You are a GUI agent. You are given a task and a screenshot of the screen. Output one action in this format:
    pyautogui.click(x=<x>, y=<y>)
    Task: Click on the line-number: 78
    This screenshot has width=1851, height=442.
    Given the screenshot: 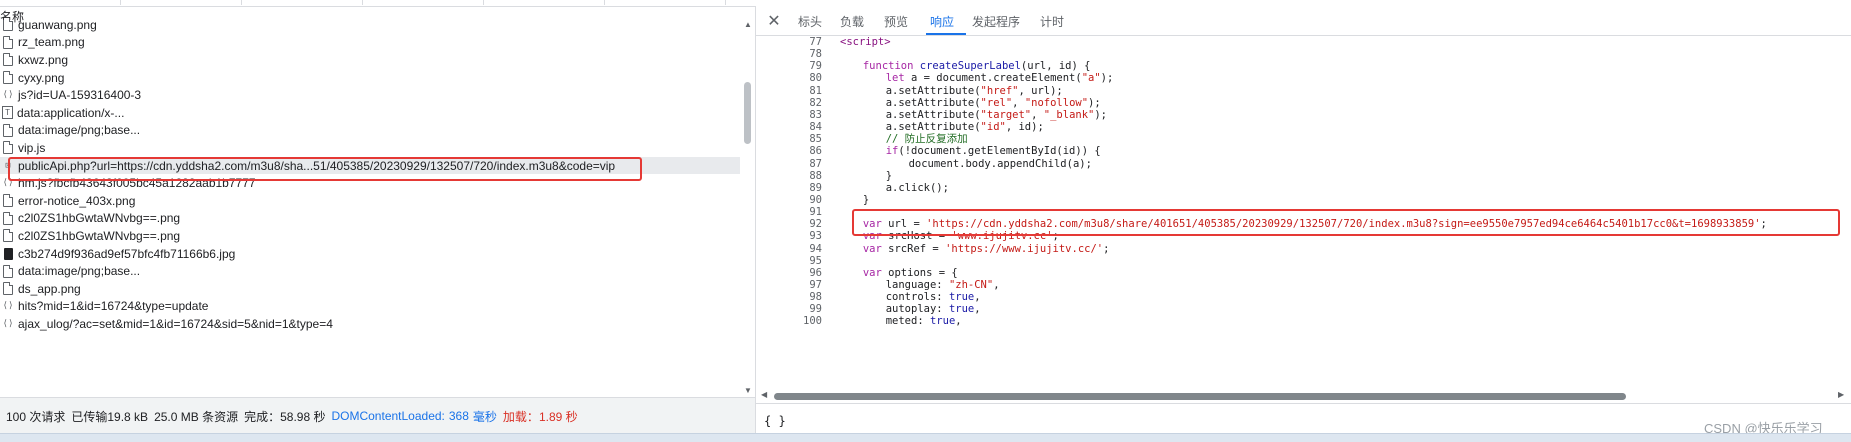 What is the action you would take?
    pyautogui.click(x=815, y=54)
    